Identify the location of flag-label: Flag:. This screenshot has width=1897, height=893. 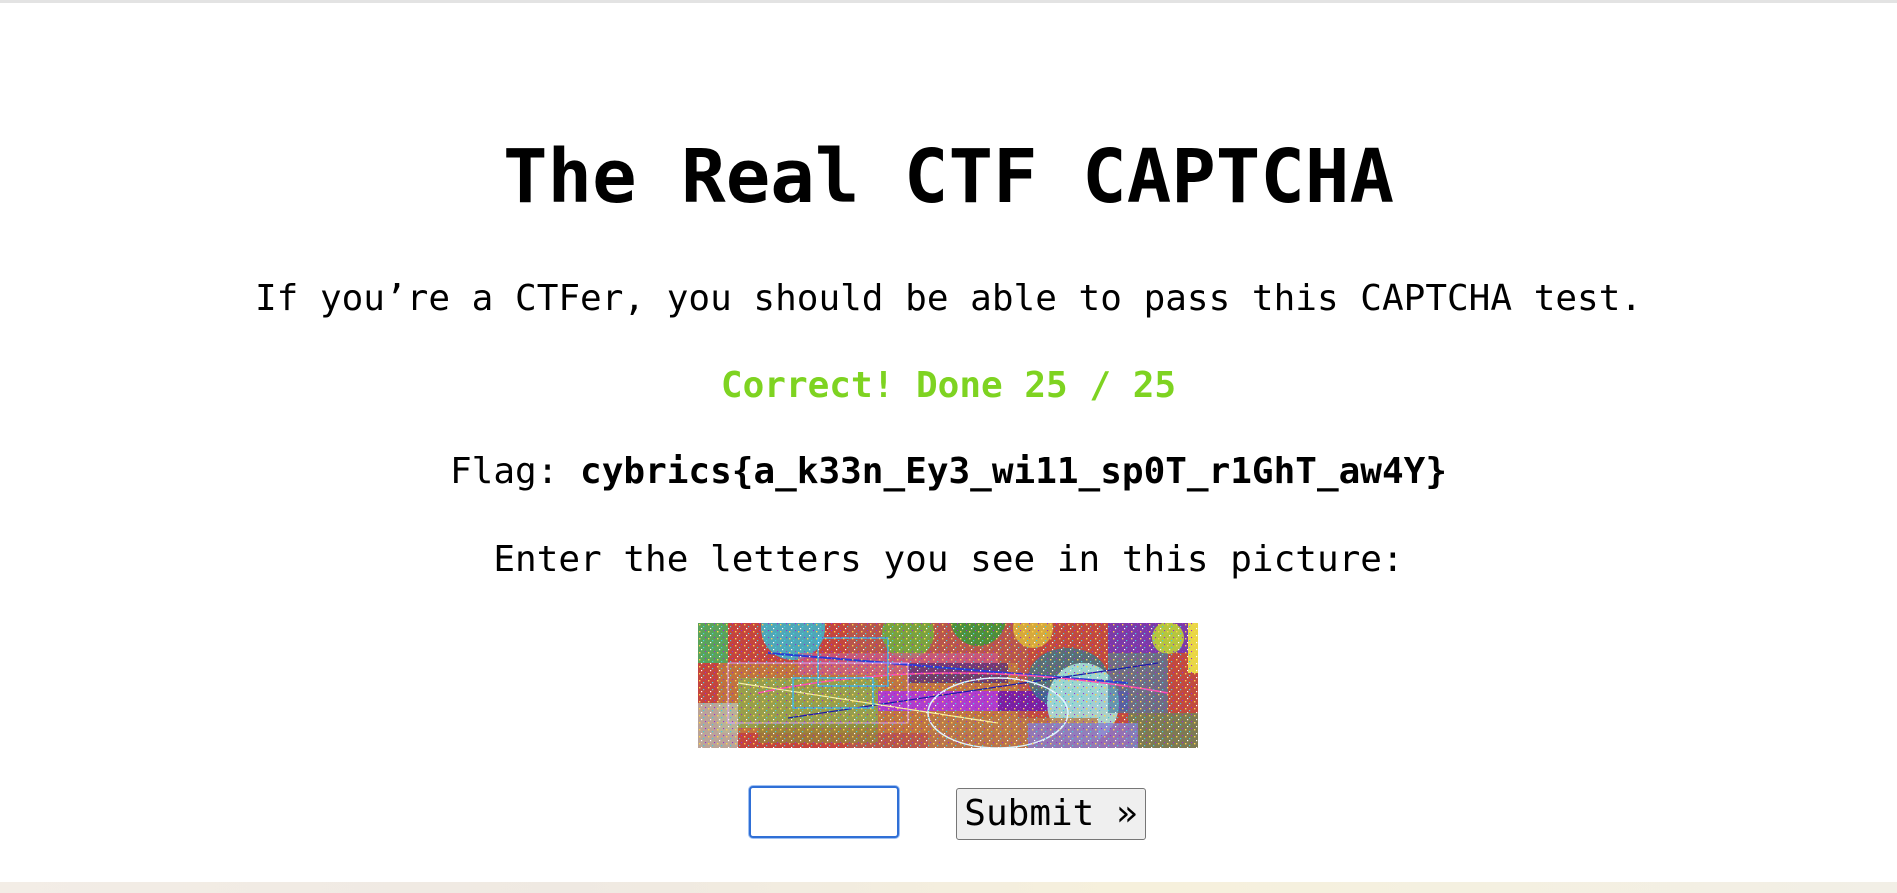
(515, 471).